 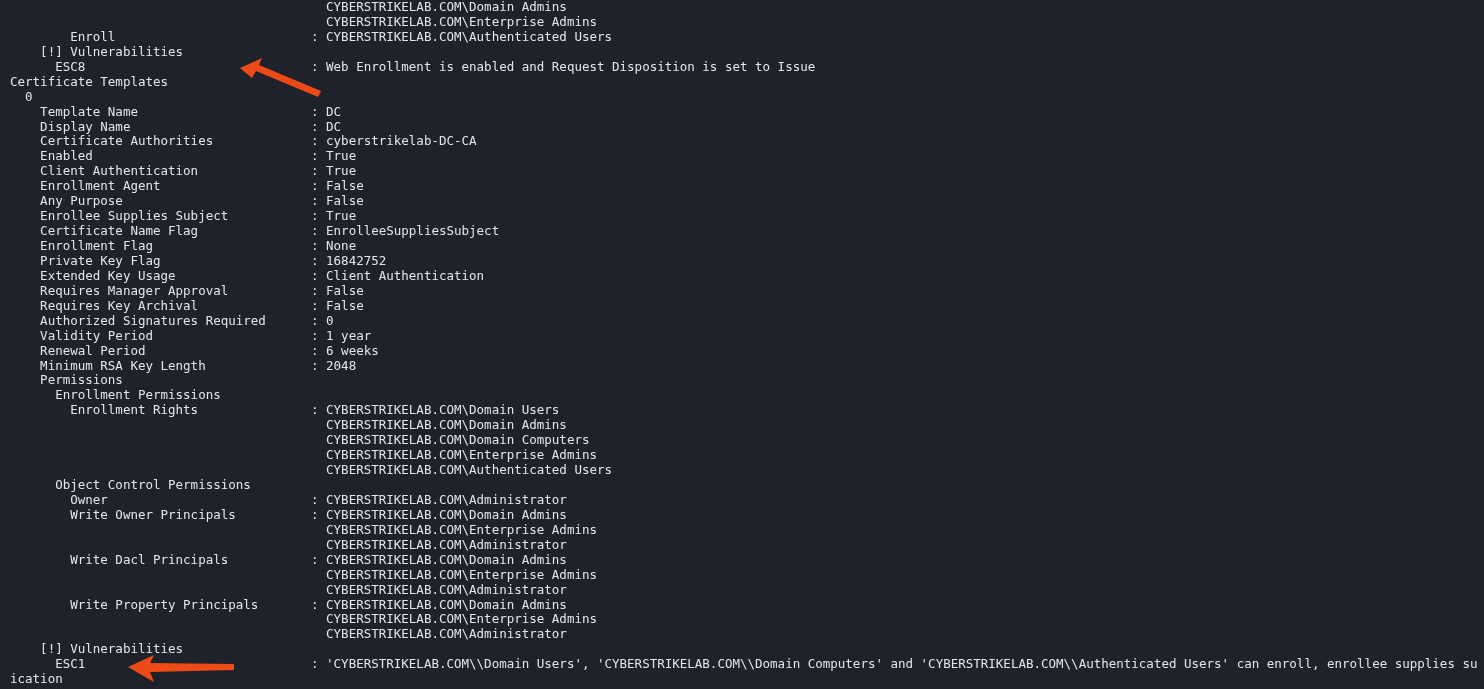 What do you see at coordinates (36, 680) in the screenshot?
I see `terminal-key: ication` at bounding box center [36, 680].